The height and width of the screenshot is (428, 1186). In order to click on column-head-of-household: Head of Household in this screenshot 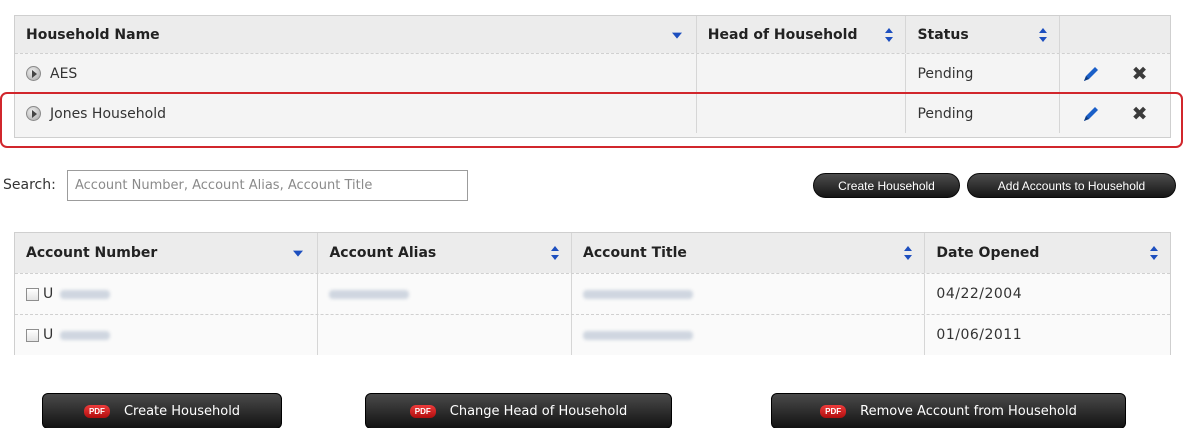, I will do `click(802, 34)`.